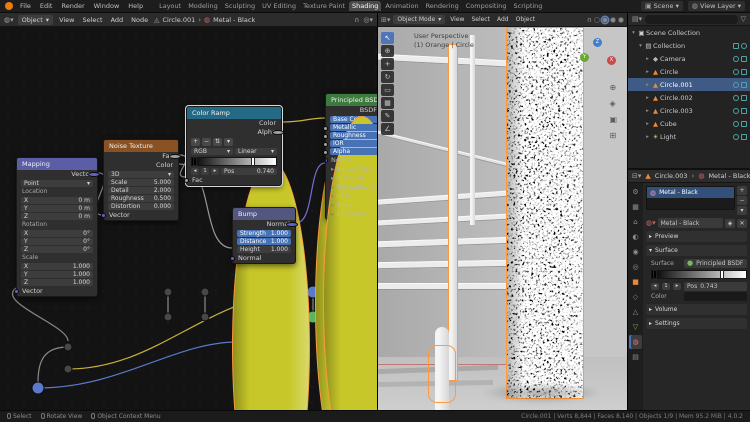 The height and width of the screenshot is (422, 750). What do you see at coordinates (57, 233) in the screenshot?
I see `rotation-x-field: X 0°` at bounding box center [57, 233].